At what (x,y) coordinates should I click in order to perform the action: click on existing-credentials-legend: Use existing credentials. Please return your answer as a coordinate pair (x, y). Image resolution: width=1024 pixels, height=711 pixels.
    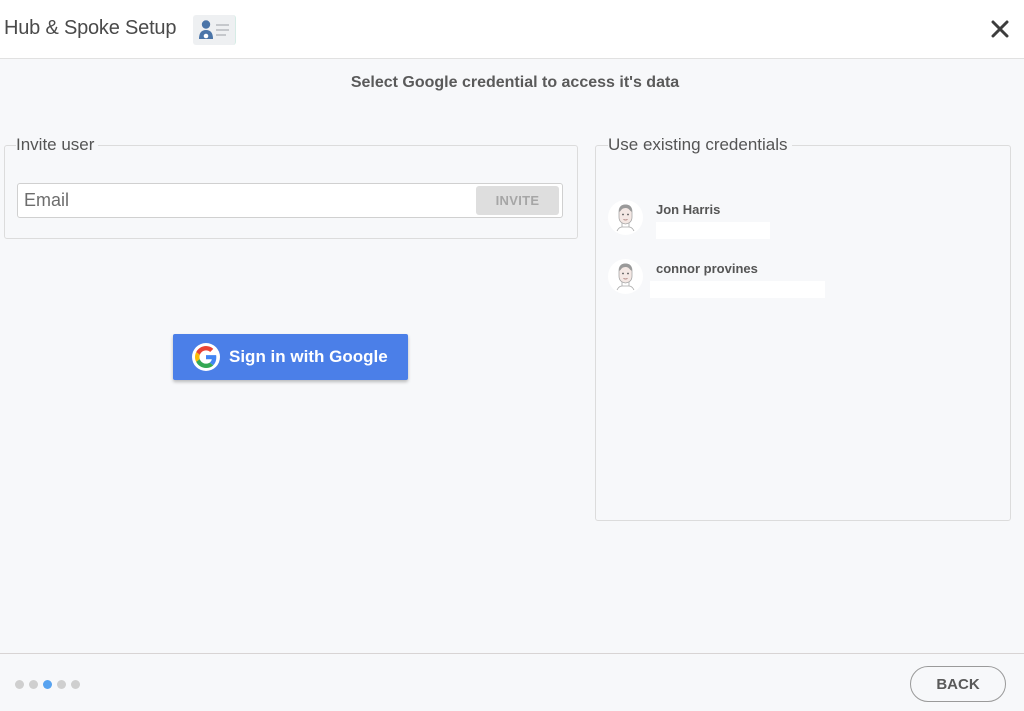
    Looking at the image, I should click on (700, 145).